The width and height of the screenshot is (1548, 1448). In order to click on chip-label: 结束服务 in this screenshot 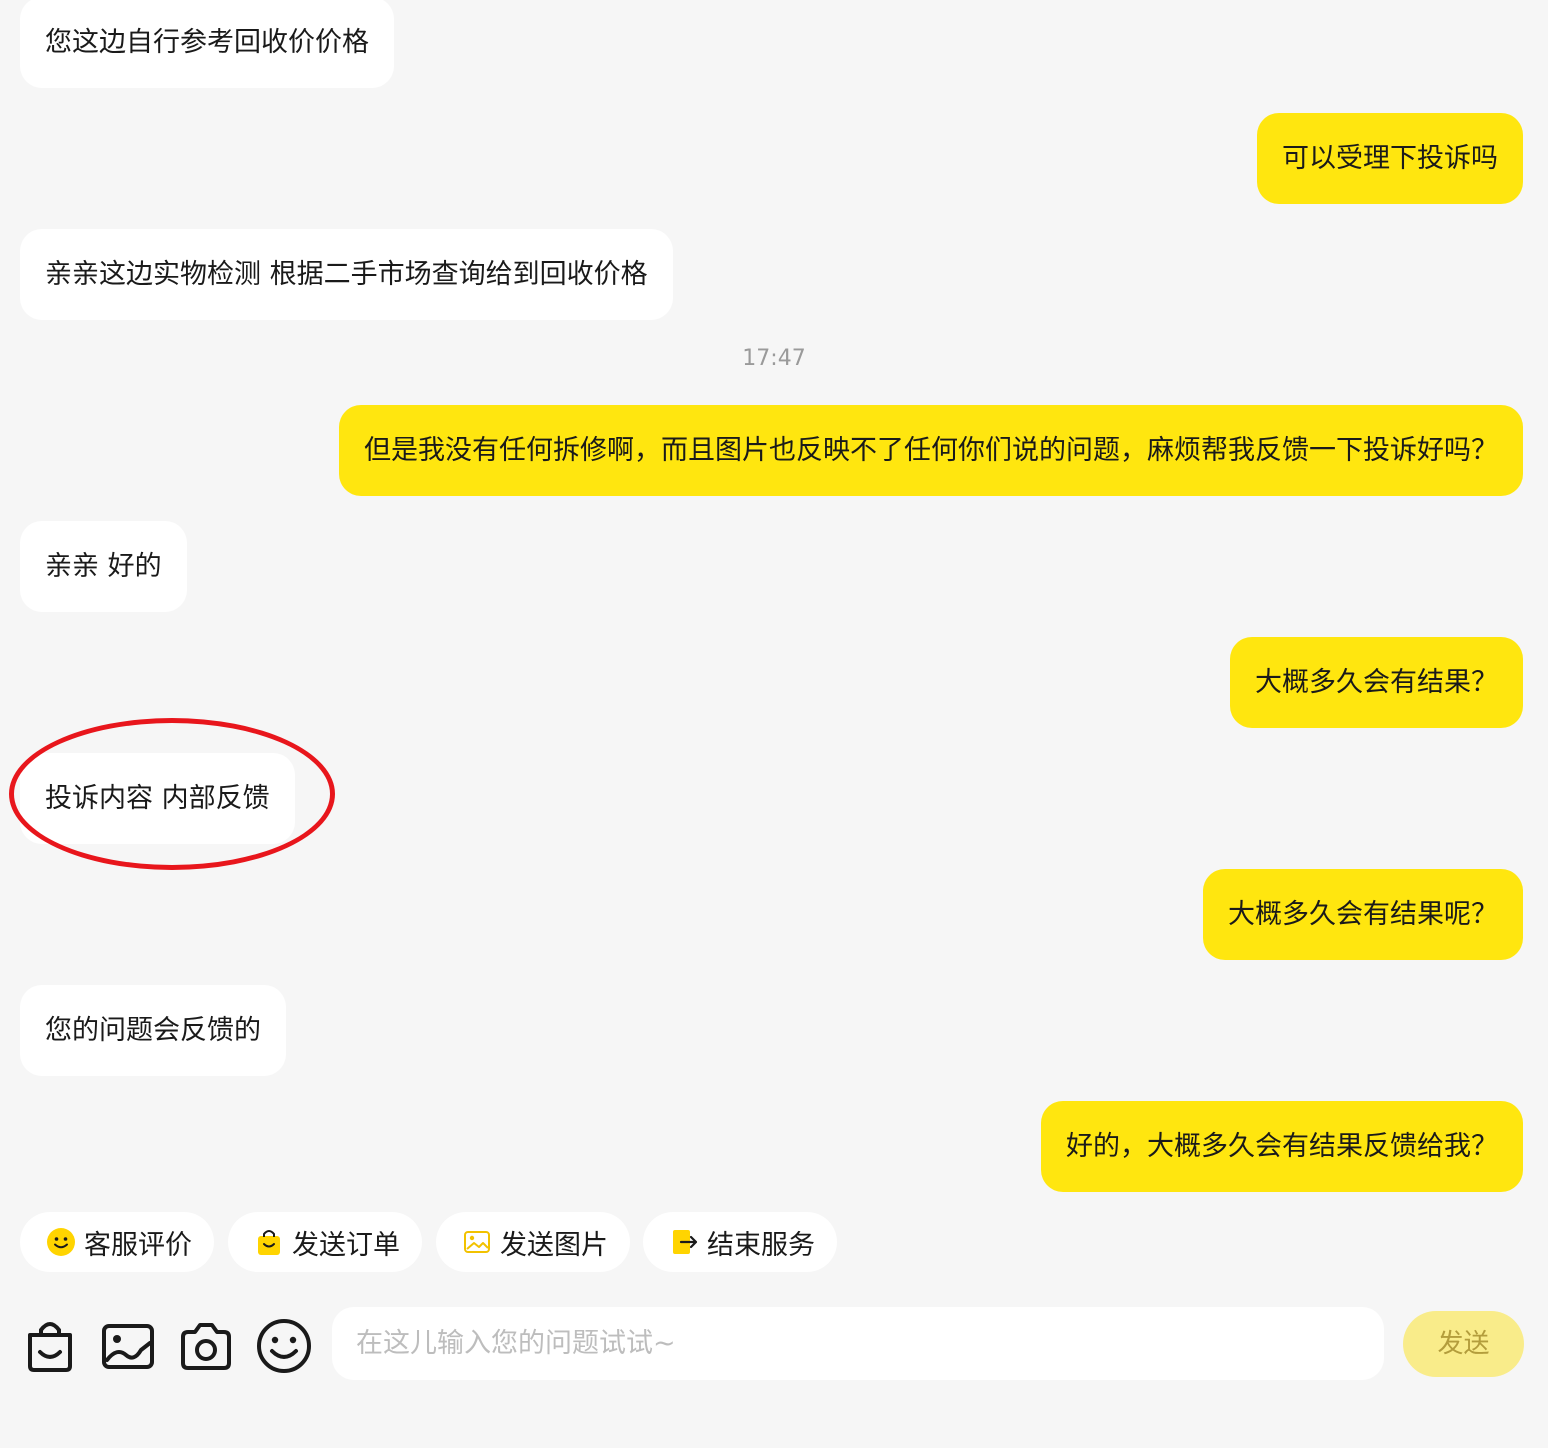, I will do `click(761, 1245)`.